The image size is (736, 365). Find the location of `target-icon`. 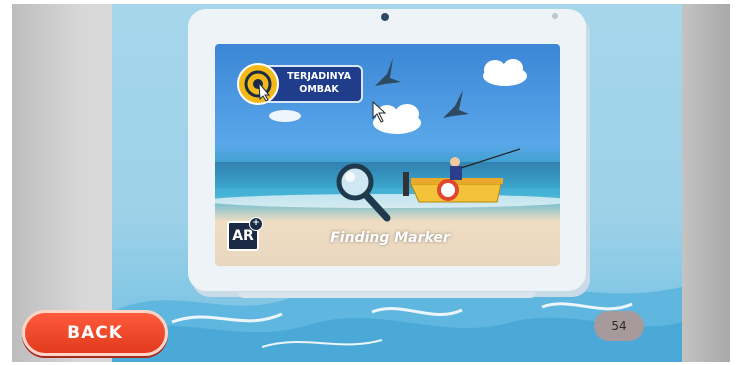

target-icon is located at coordinates (258, 84).